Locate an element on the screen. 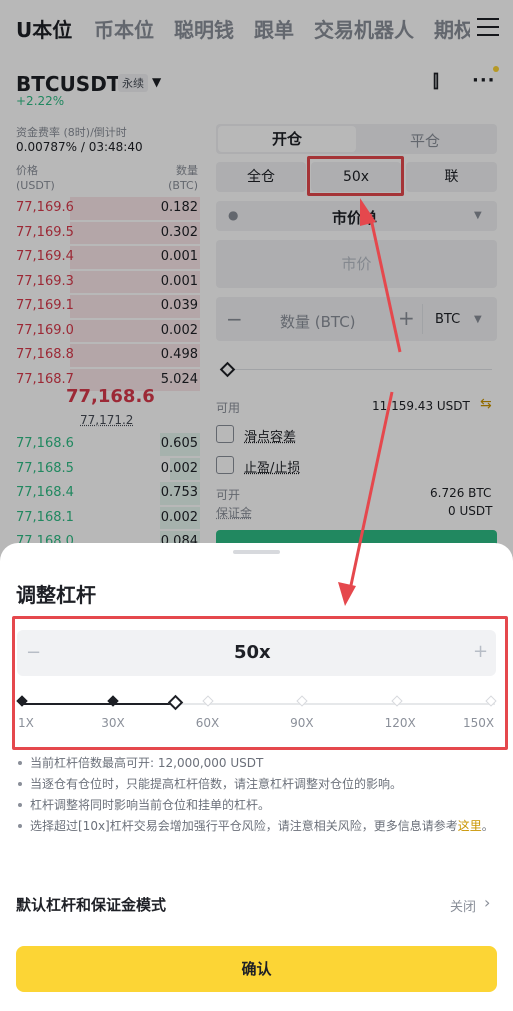  arrow-up-head is located at coordinates (368, 212).